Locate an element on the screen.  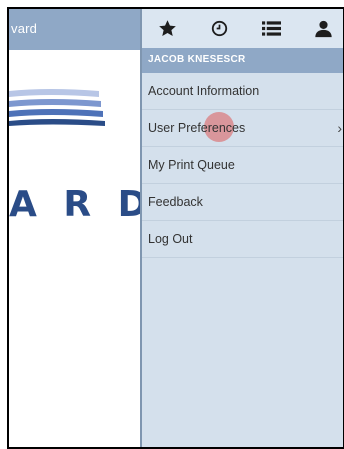
logo-stripes-icon is located at coordinates (57, 107).